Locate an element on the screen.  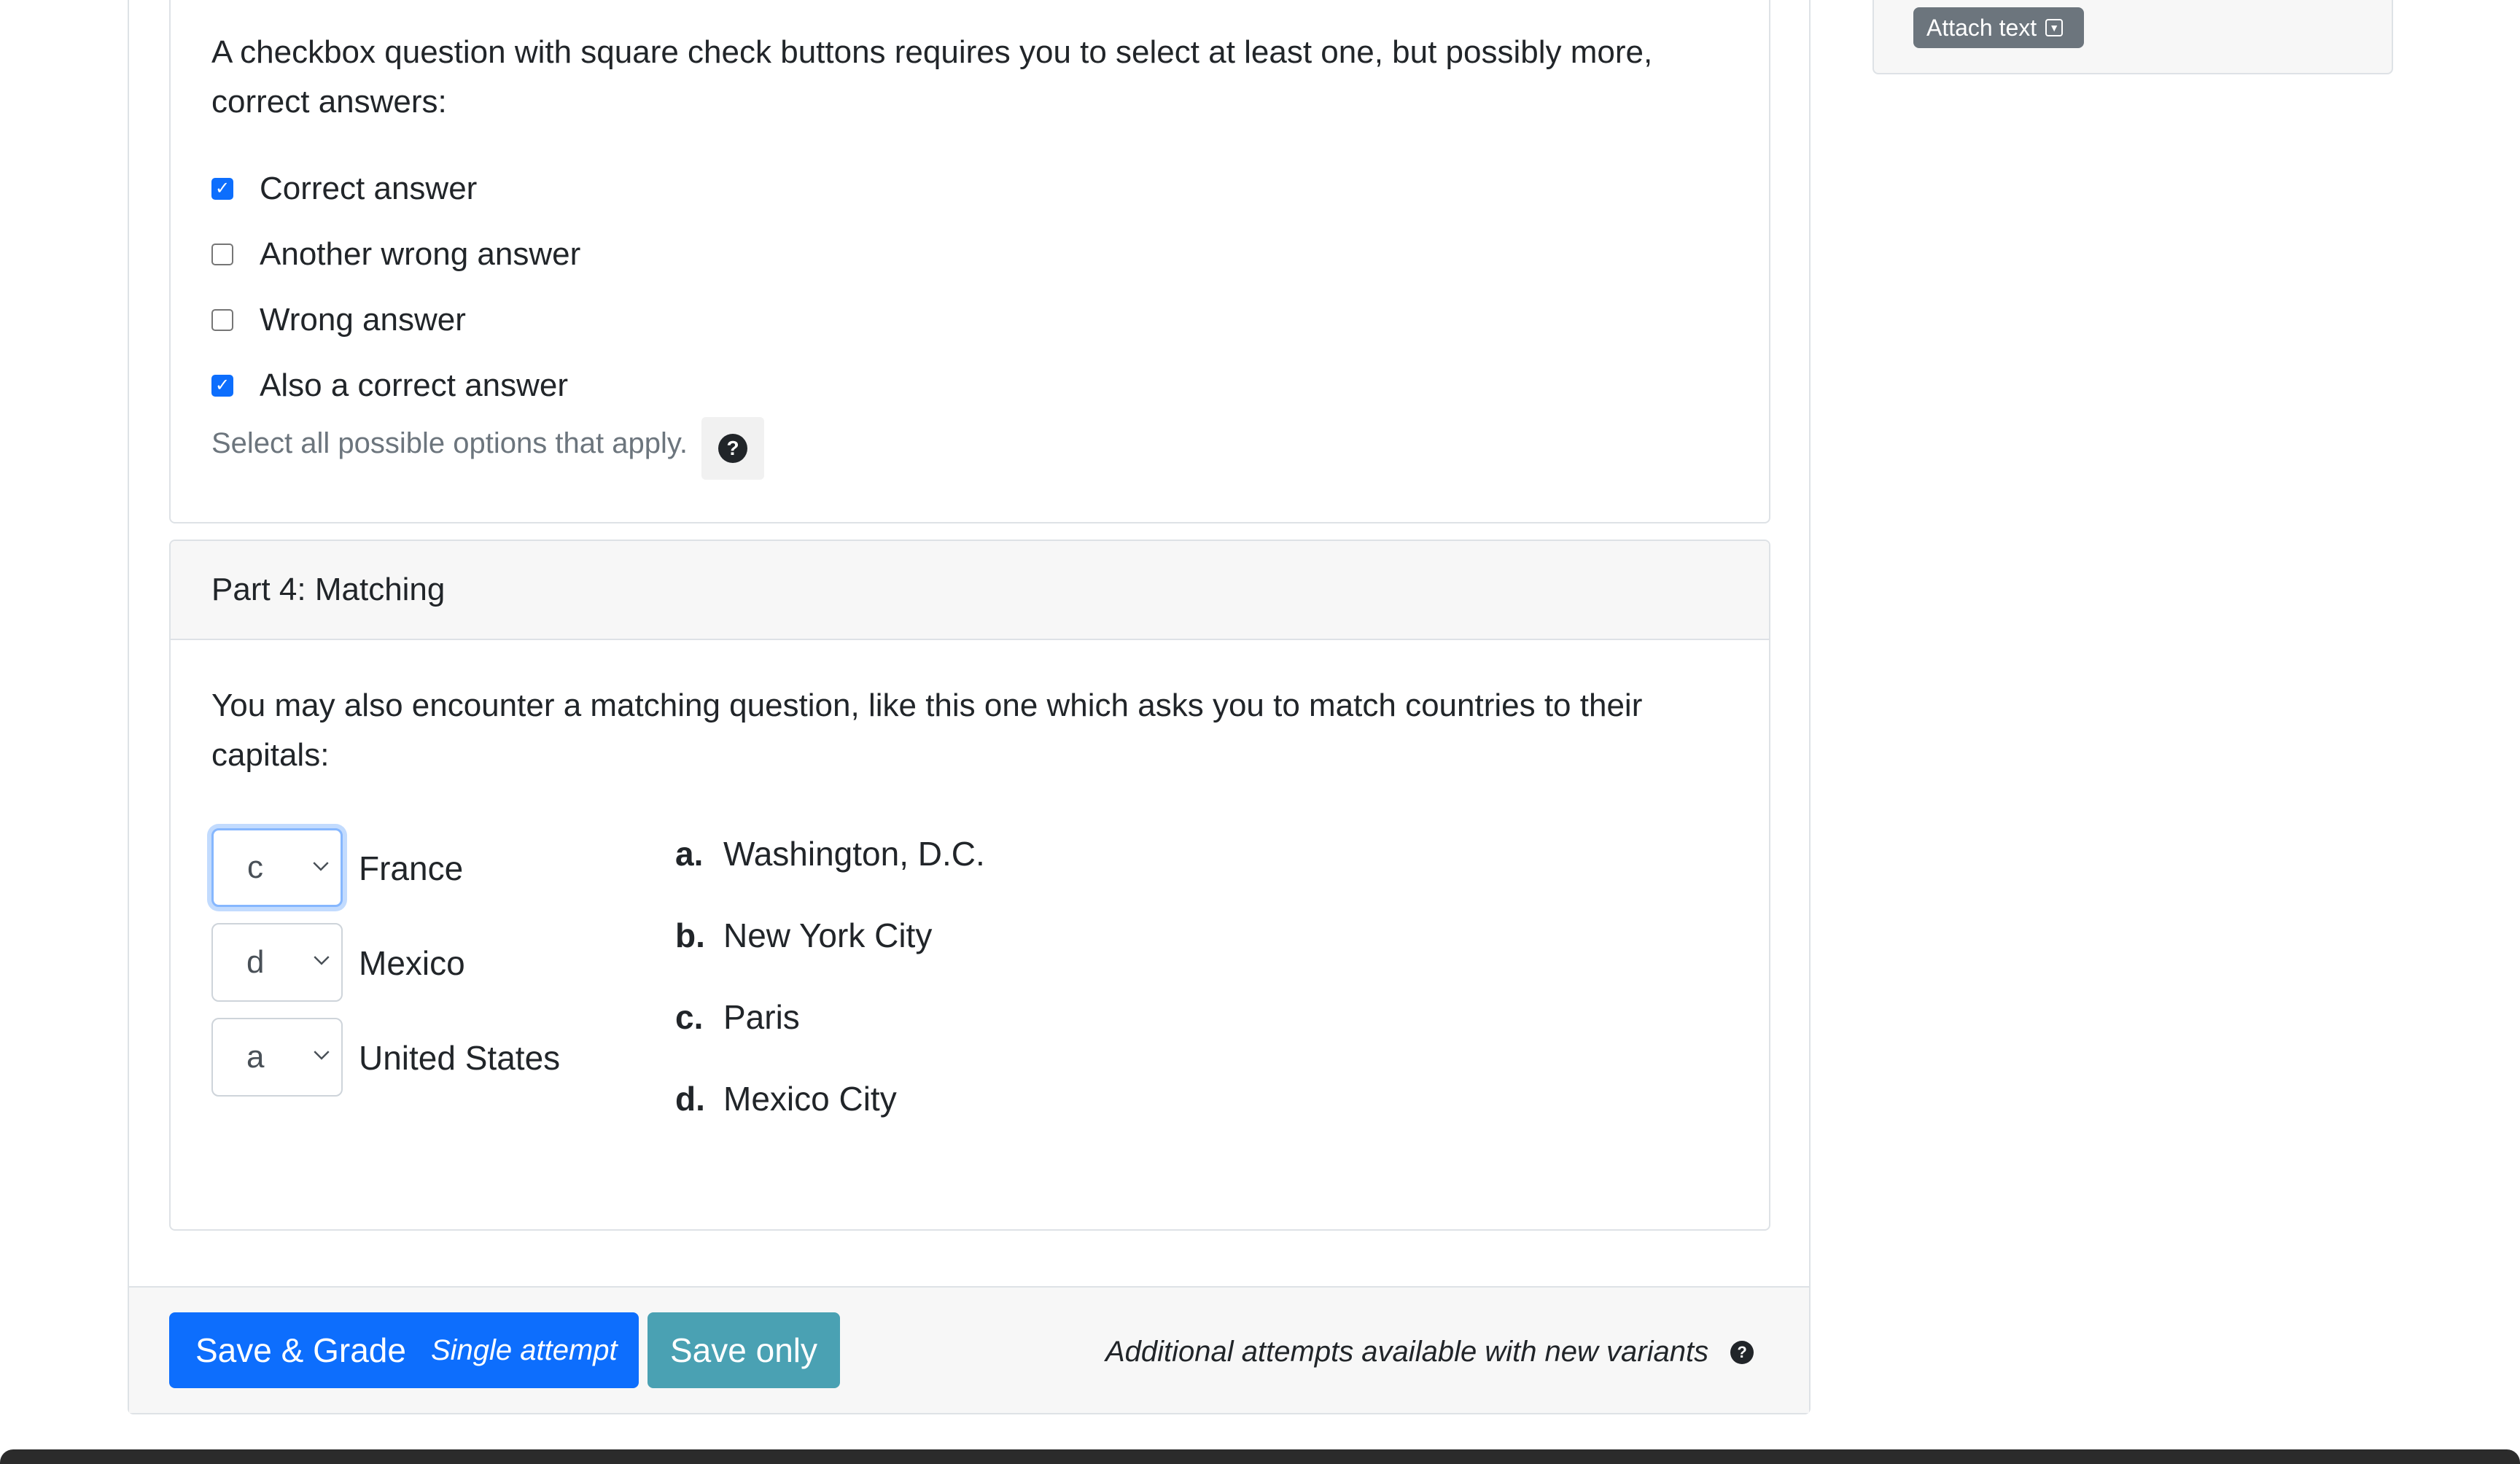
save-grade-label: Save & Grade is located at coordinates (300, 1350).